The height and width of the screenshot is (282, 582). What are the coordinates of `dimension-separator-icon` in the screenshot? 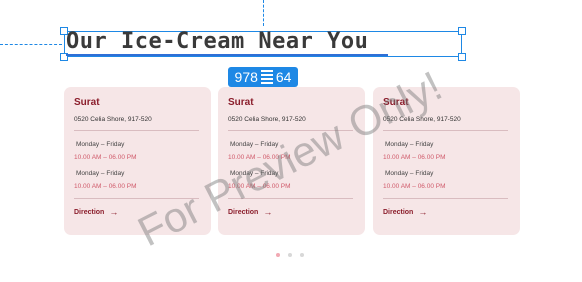 It's located at (266, 77).